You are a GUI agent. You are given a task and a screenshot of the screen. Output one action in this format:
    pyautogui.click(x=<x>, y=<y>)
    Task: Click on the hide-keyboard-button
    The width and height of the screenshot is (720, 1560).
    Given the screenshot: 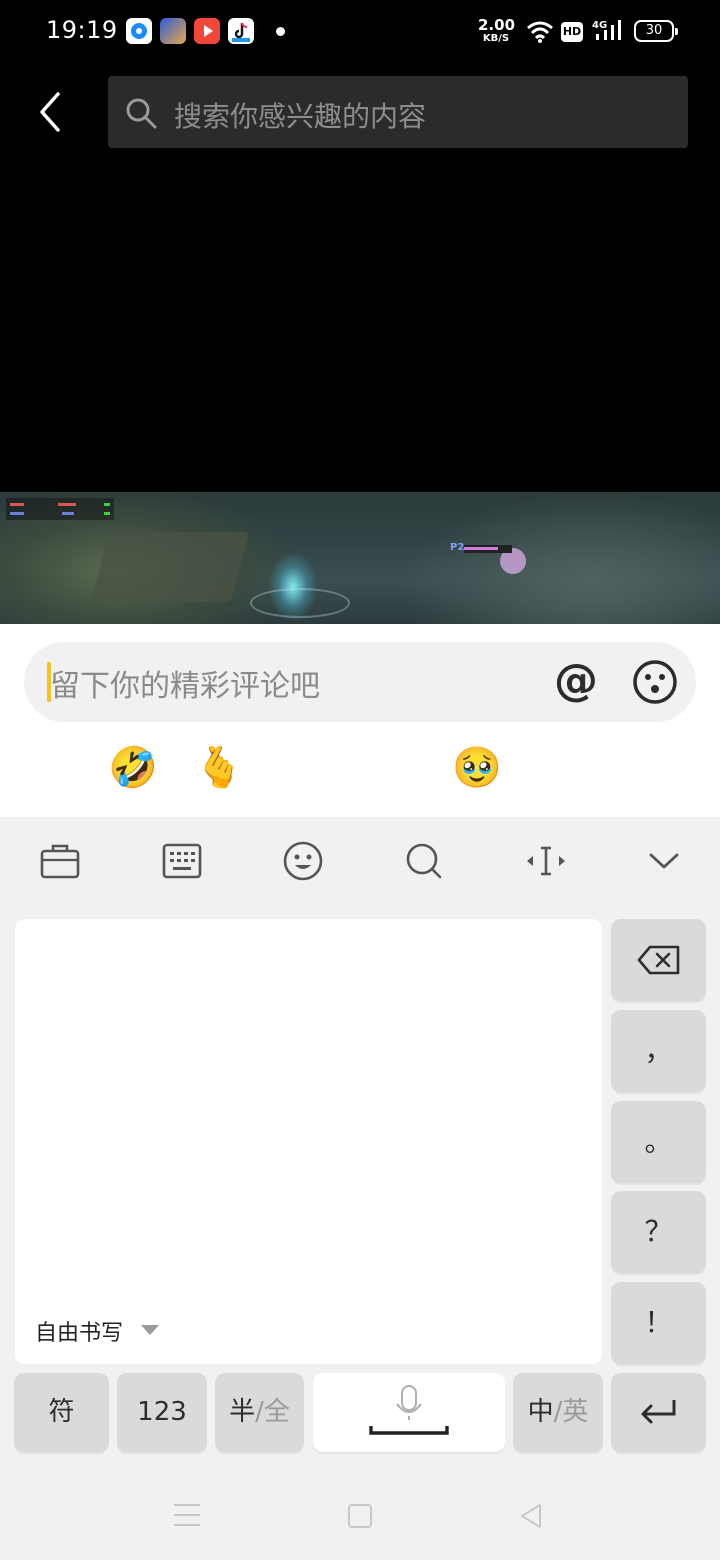 What is the action you would take?
    pyautogui.click(x=664, y=861)
    